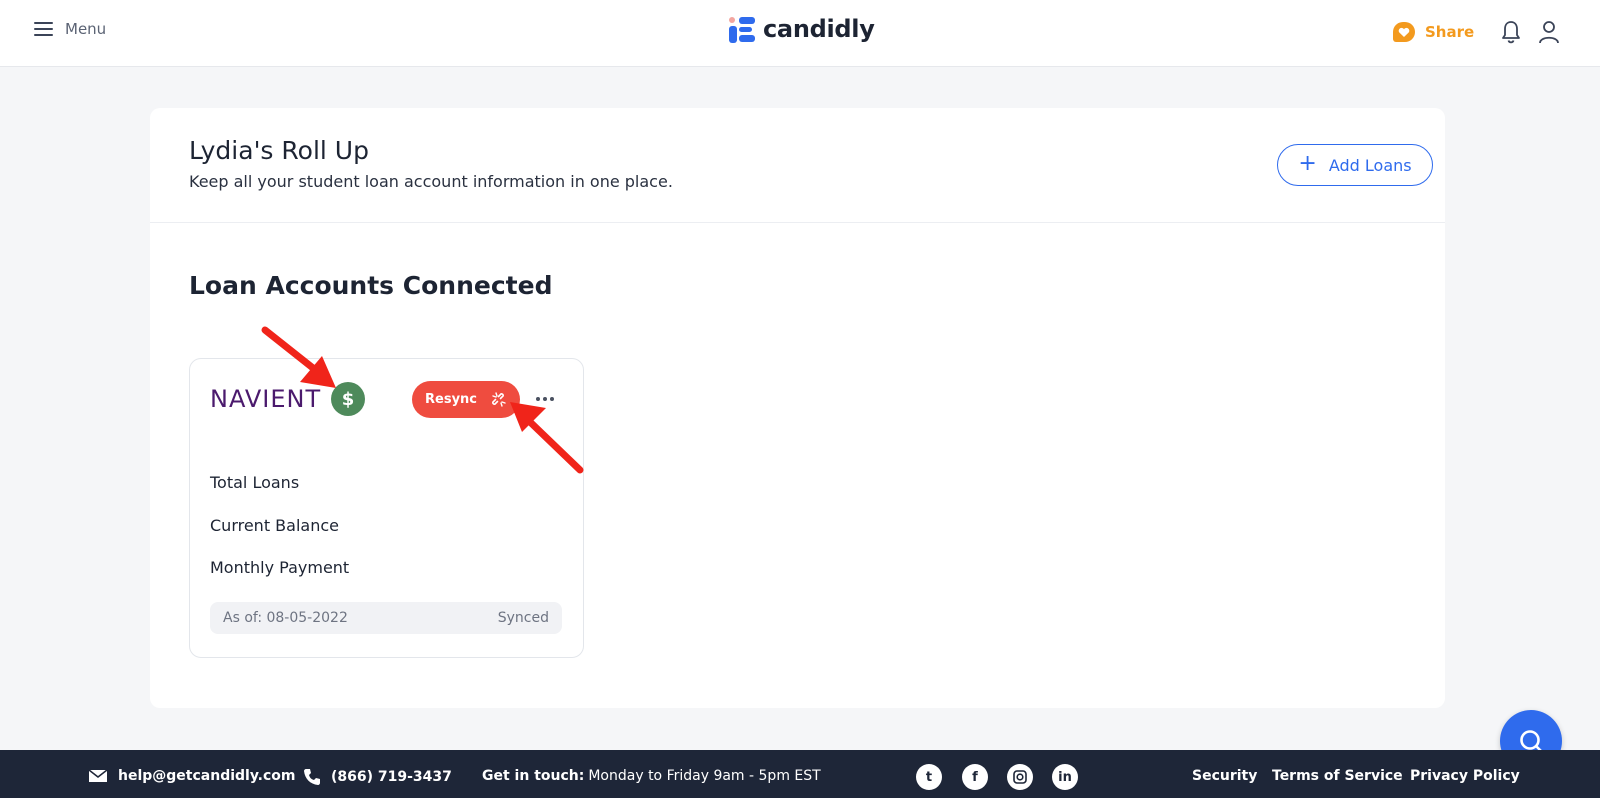  Describe the element at coordinates (533, 776) in the screenshot. I see `contact-label: Get in touch:` at that location.